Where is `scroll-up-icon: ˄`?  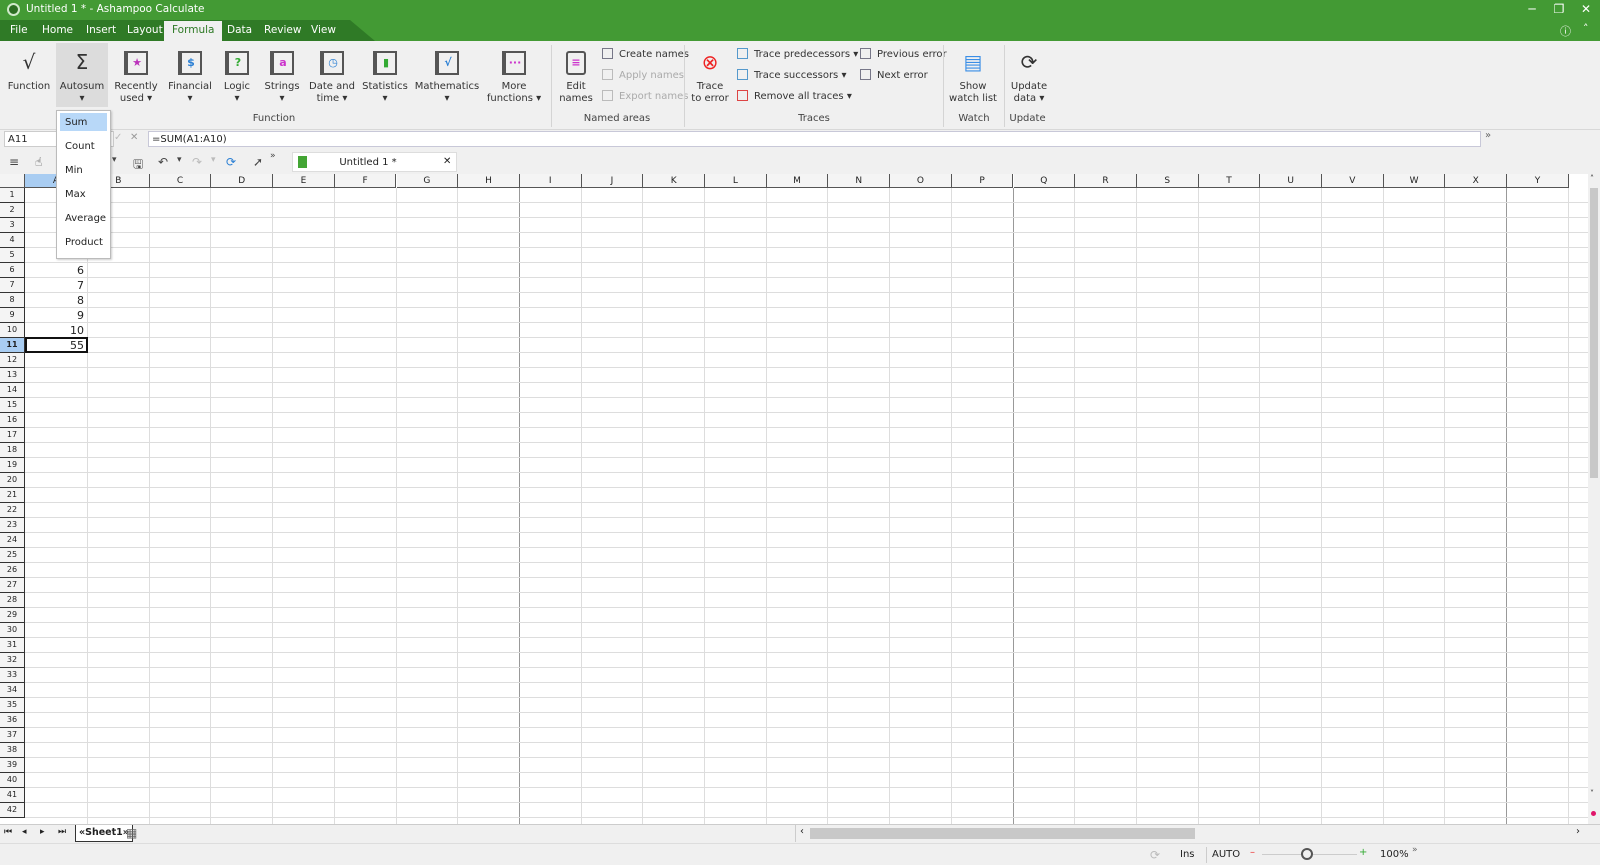
scroll-up-icon: ˄ is located at coordinates (1592, 178).